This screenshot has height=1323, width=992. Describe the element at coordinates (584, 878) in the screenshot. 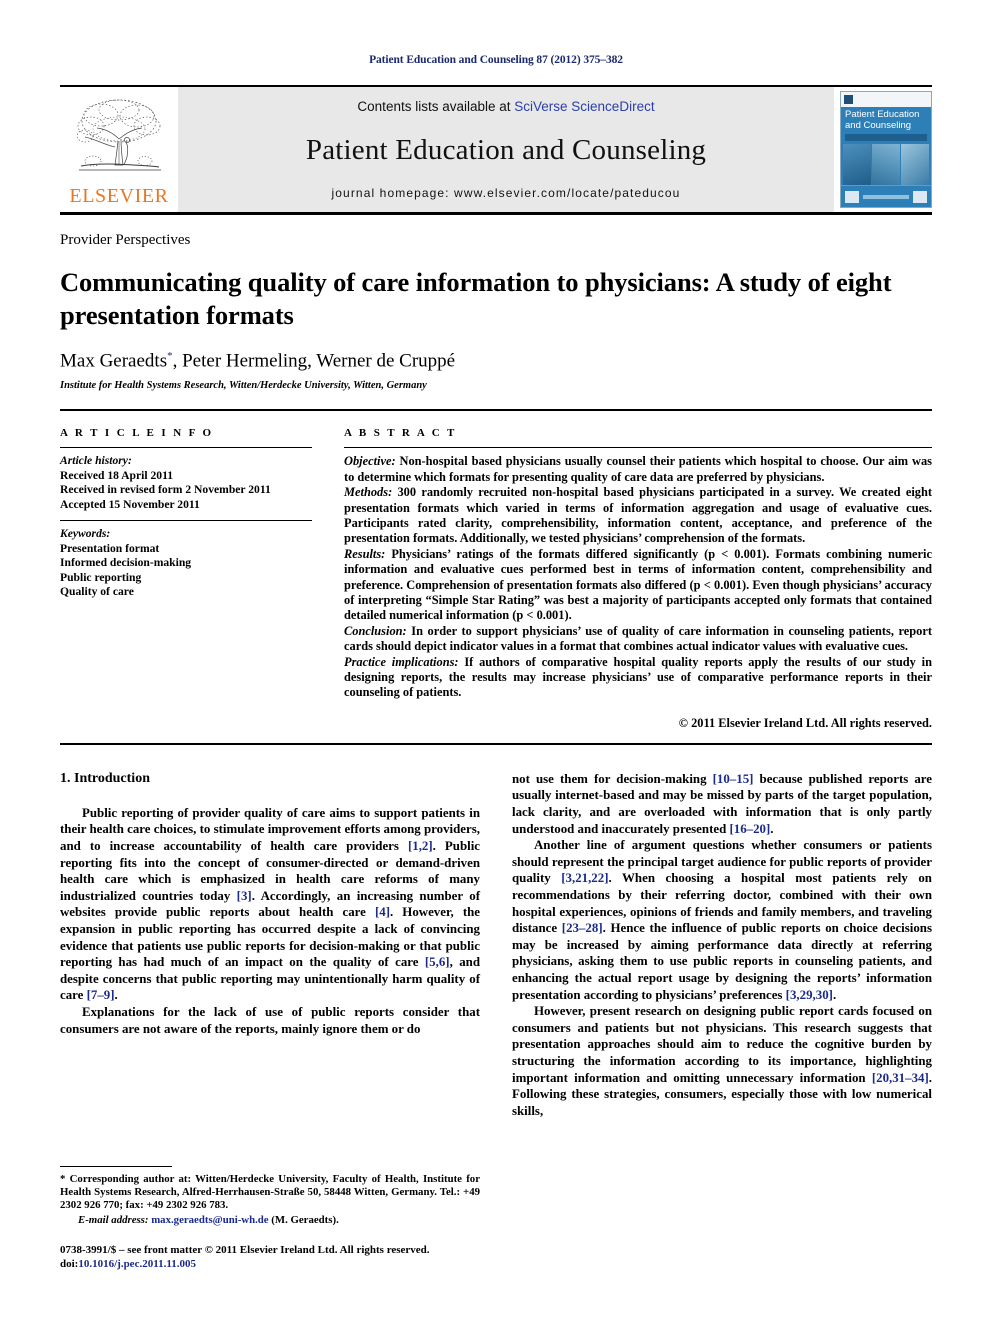

I see `citation-reference: [3,21,22]` at that location.